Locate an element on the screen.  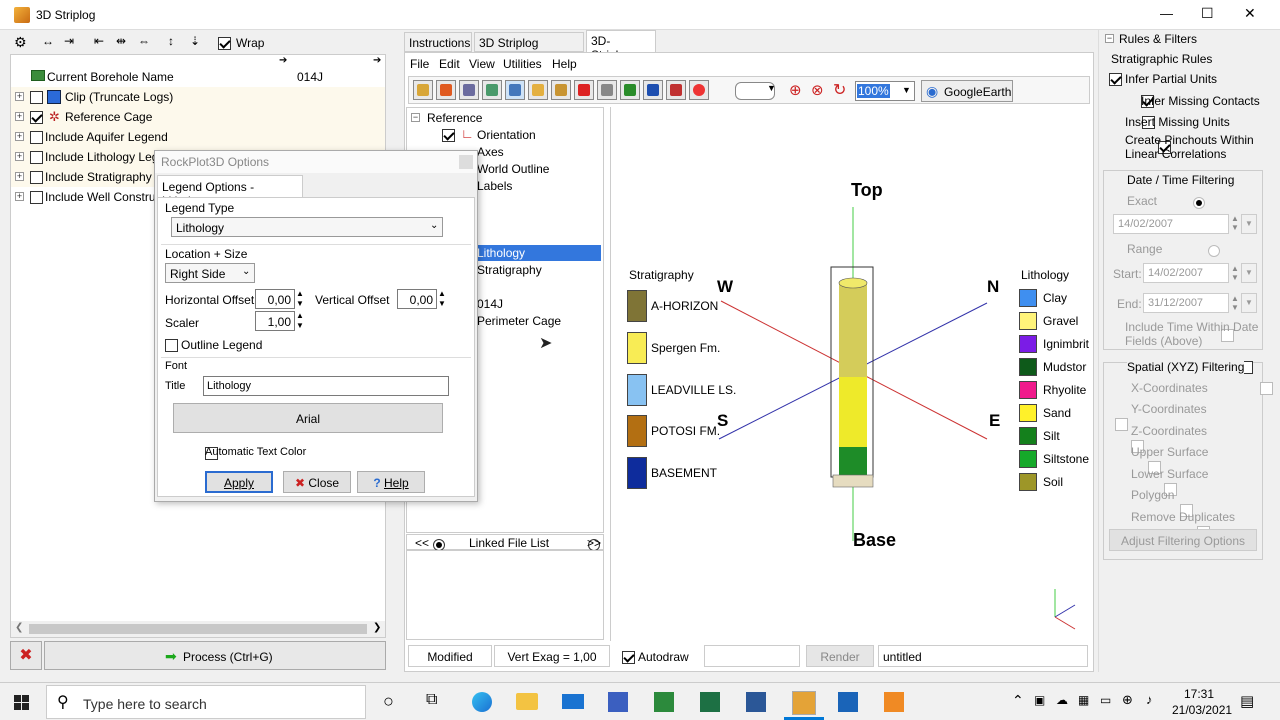
zoom-in-icon is located at coordinates (538, 90).